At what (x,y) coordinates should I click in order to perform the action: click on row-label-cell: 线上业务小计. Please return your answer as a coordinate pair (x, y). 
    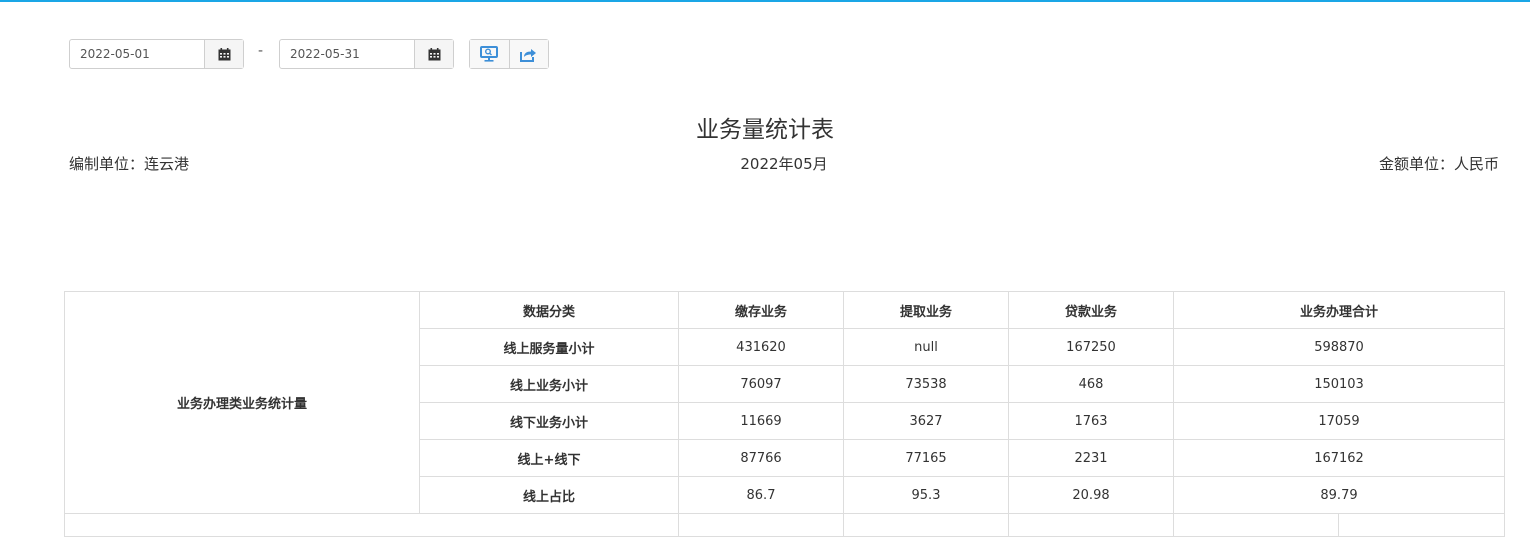
    Looking at the image, I should click on (549, 384).